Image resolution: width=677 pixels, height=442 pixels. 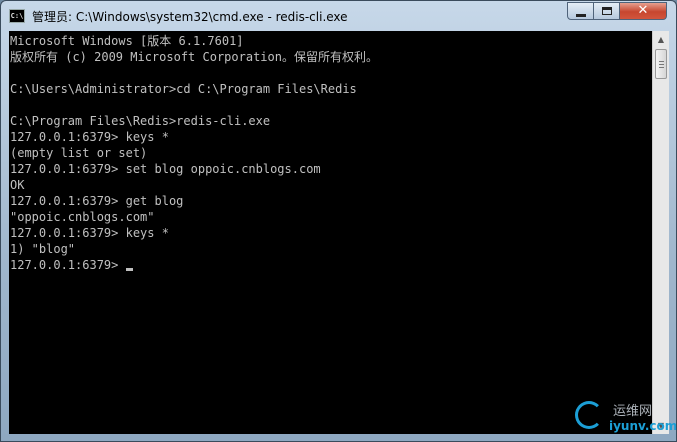 I want to click on console-line: Microsoft Windows [版本 6.1.7601], so click(x=127, y=41).